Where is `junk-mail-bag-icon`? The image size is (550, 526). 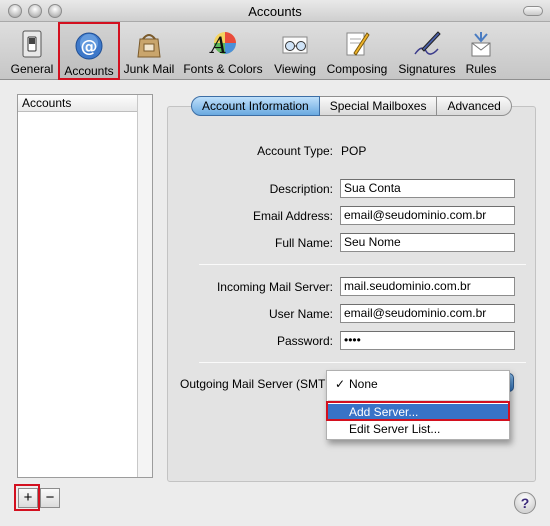 junk-mail-bag-icon is located at coordinates (149, 46).